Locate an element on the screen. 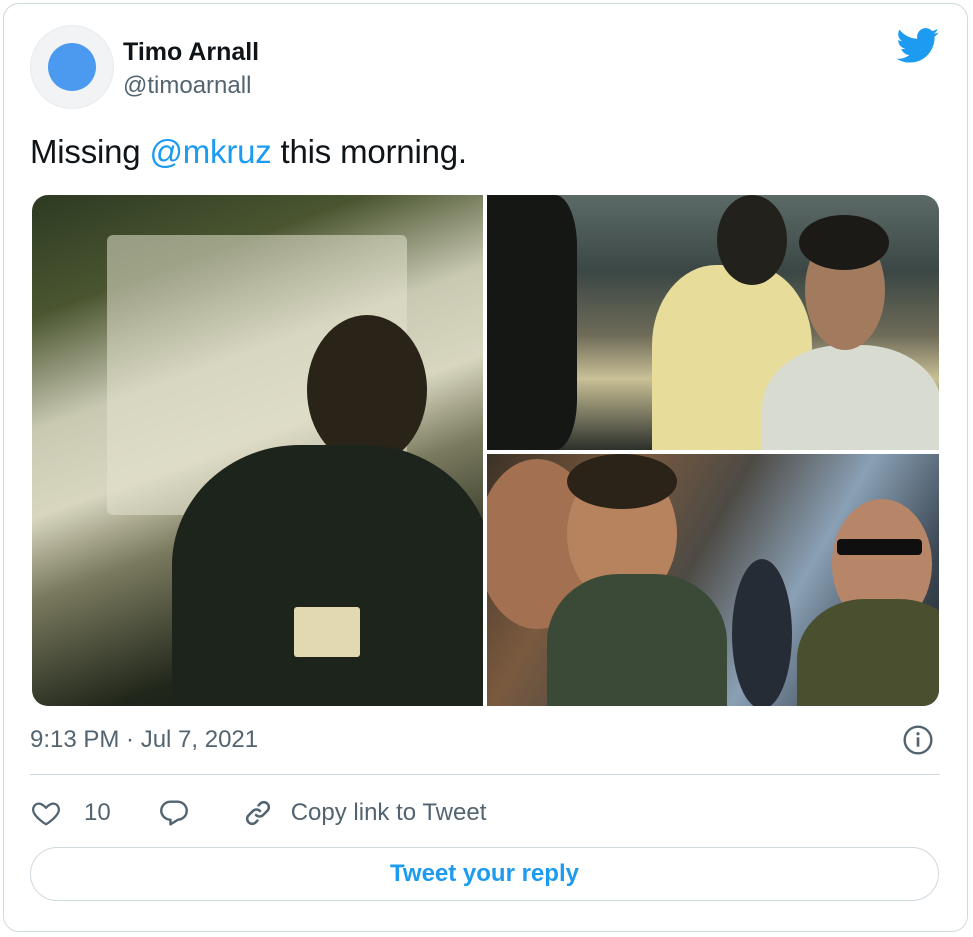 This screenshot has height=937, width=973. link-icon is located at coordinates (257, 813).